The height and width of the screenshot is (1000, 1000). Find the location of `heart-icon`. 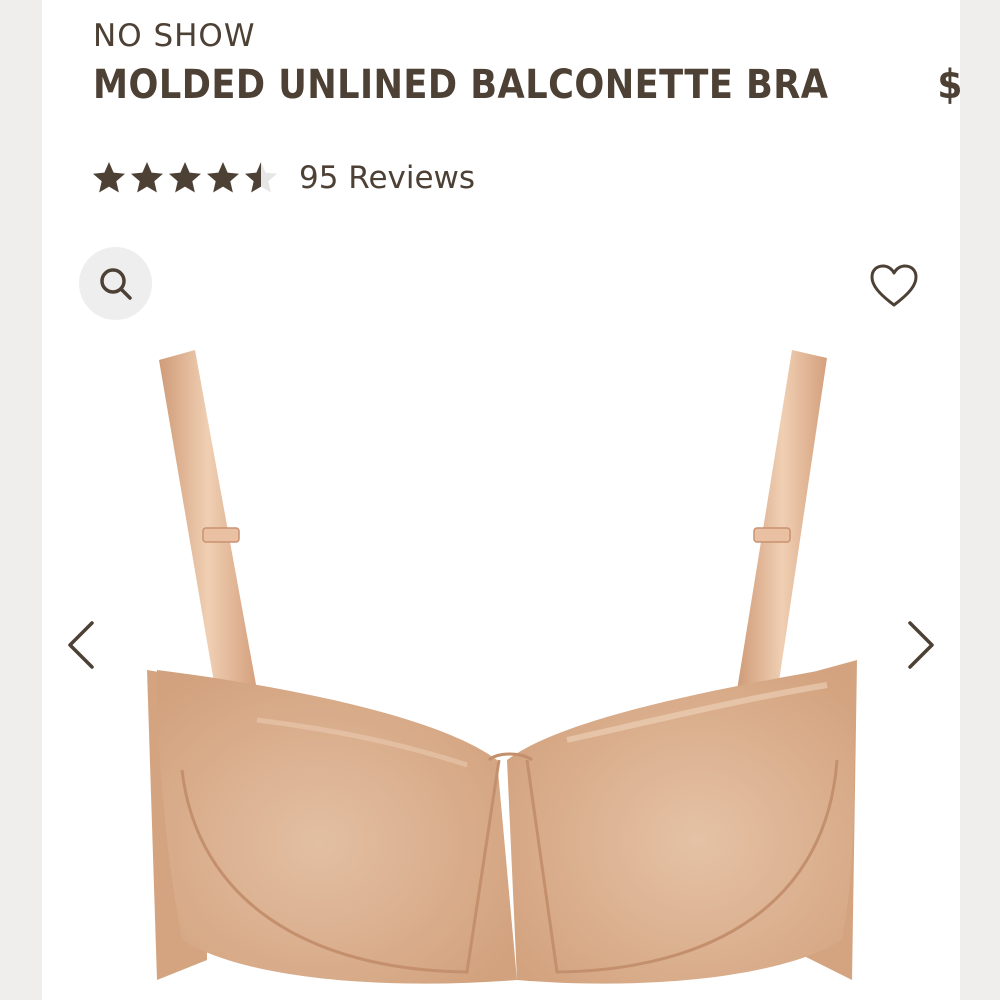

heart-icon is located at coordinates (894, 286).